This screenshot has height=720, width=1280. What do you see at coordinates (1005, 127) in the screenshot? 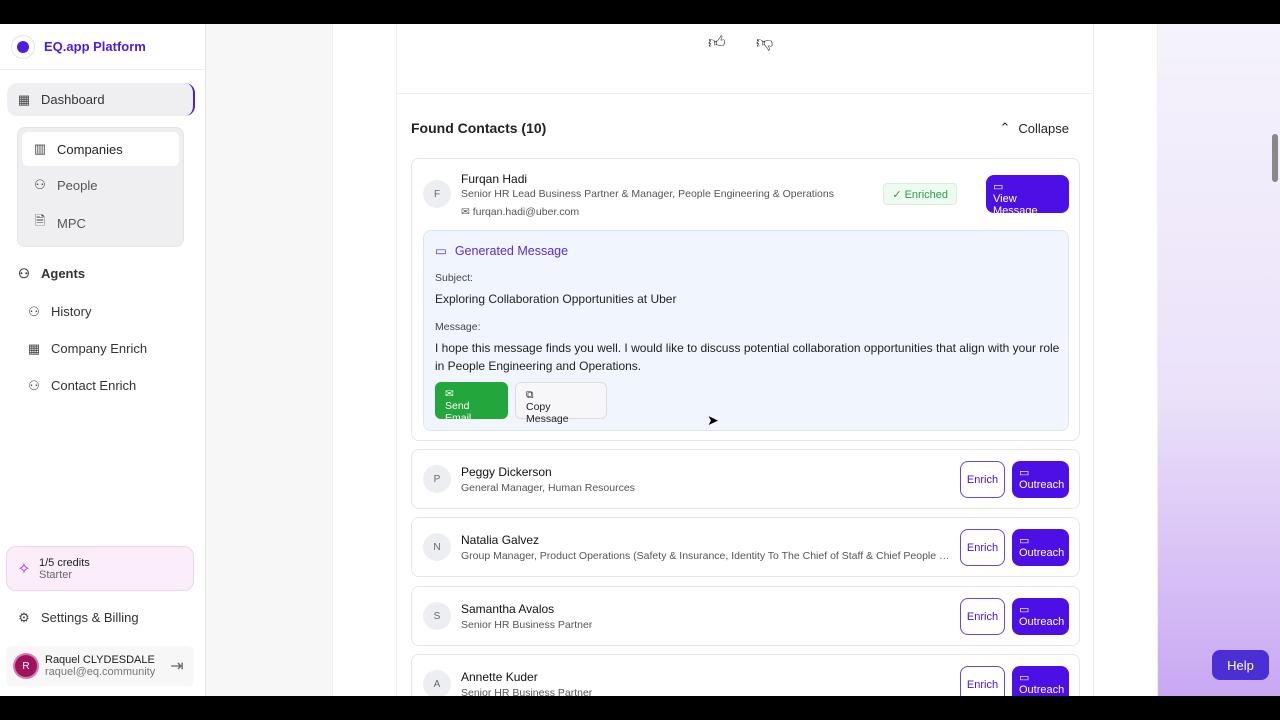
I see `chevron-up-icon: ⌃` at bounding box center [1005, 127].